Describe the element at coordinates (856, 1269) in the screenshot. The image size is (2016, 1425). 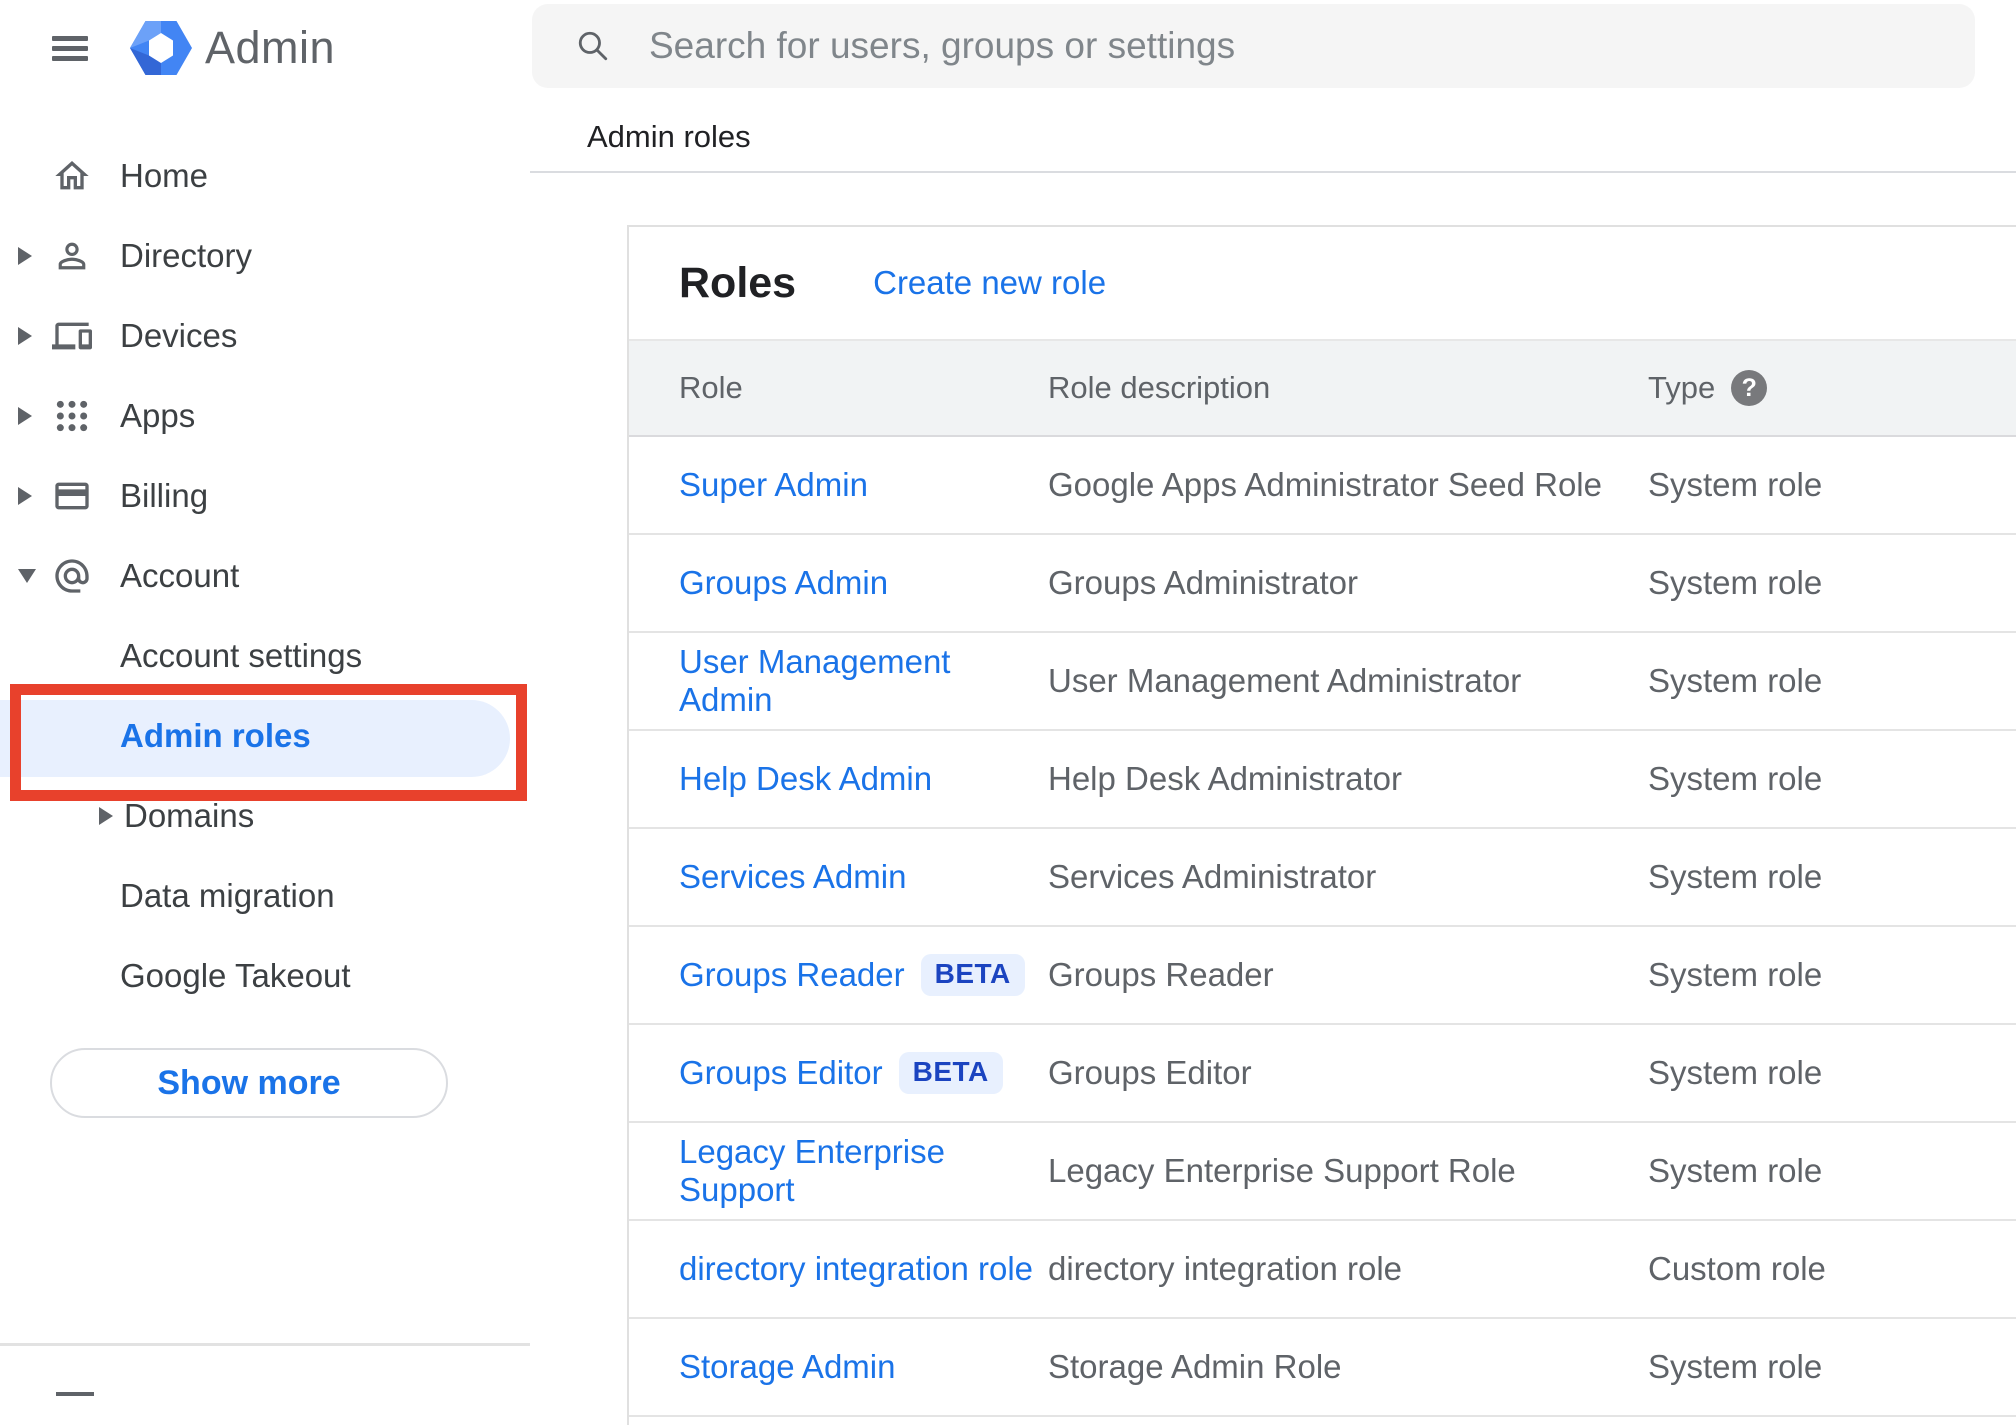
I see `role-link: directory integration role` at that location.